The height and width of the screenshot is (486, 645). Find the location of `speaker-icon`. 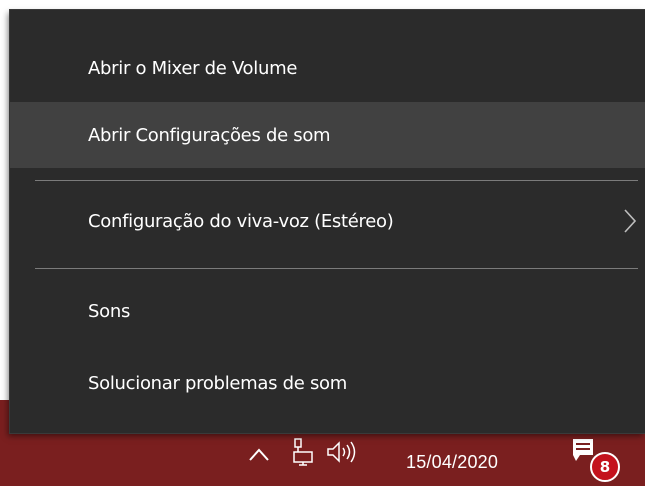

speaker-icon is located at coordinates (342, 452).